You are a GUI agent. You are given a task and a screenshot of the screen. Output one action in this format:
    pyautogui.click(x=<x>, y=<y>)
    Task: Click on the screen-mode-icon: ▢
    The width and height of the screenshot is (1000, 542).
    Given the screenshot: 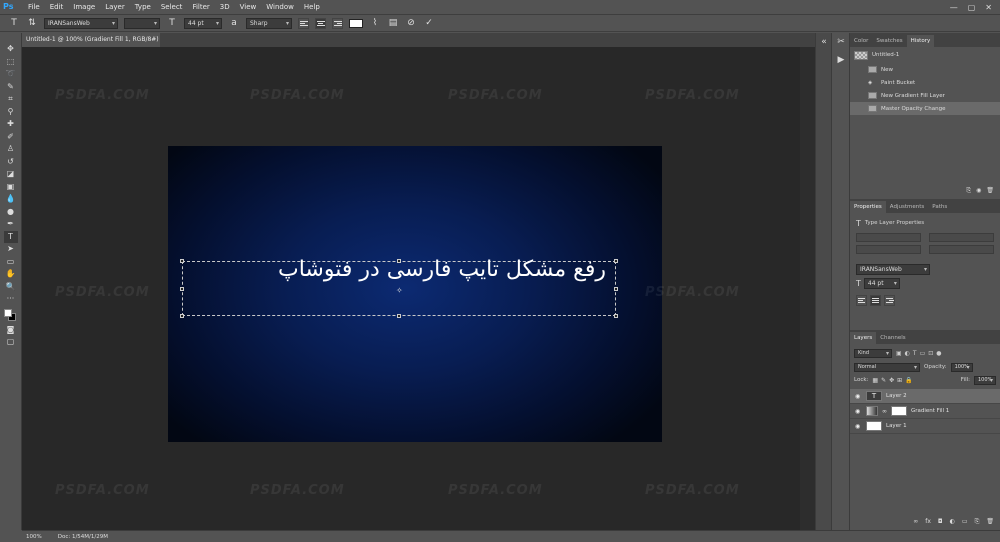 What is the action you would take?
    pyautogui.click(x=11, y=342)
    